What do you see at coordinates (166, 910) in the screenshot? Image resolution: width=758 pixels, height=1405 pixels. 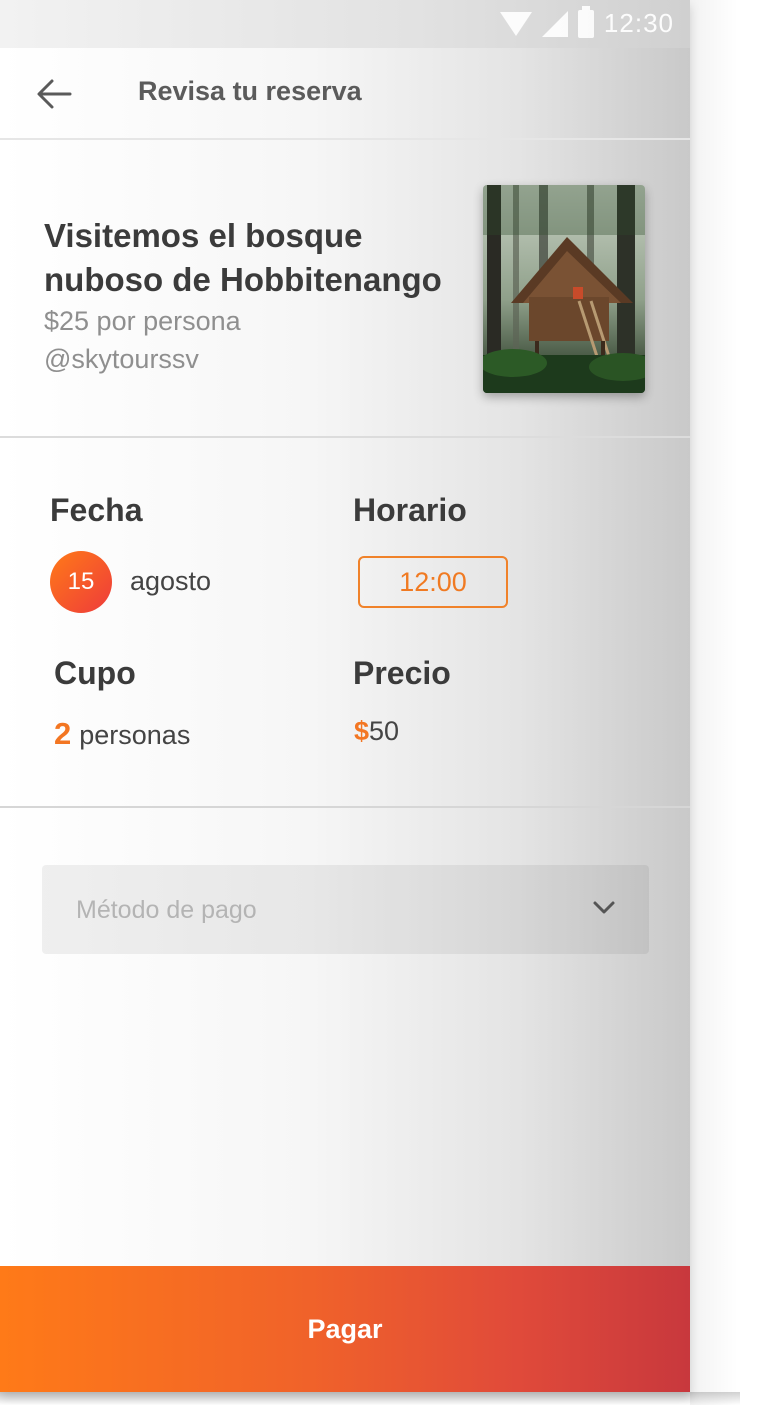 I see `payment-method-placeholder: Método de pago` at bounding box center [166, 910].